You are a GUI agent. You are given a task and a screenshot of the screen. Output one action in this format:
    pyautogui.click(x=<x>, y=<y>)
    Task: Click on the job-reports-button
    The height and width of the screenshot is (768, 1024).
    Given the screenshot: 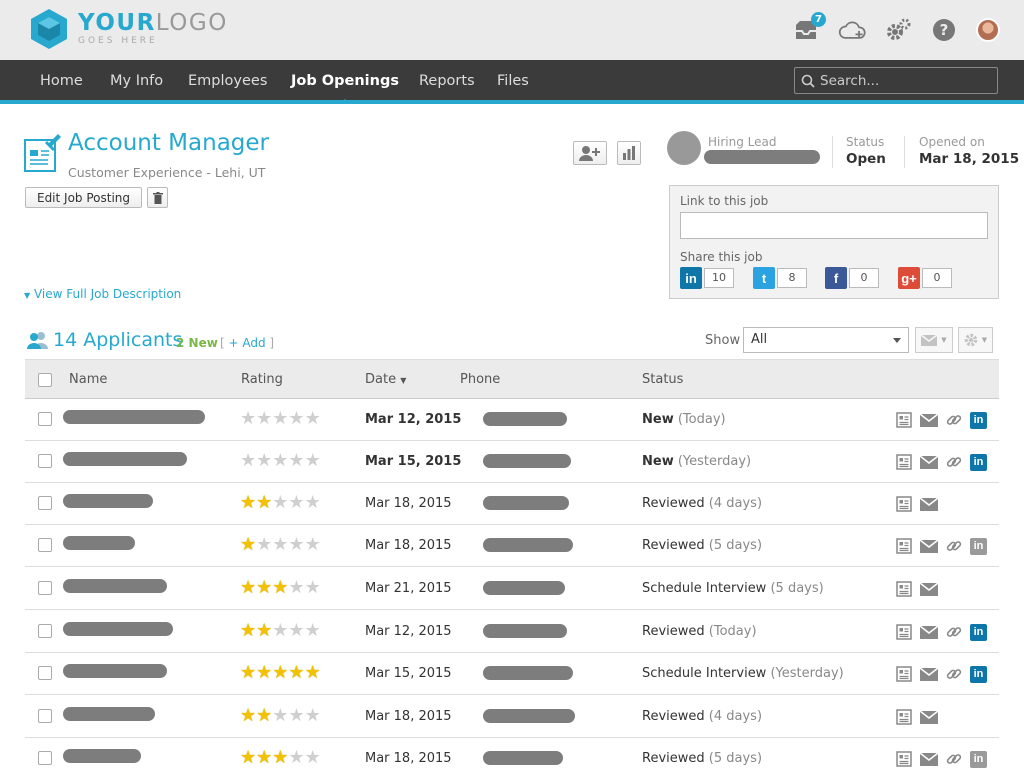 What is the action you would take?
    pyautogui.click(x=629, y=153)
    